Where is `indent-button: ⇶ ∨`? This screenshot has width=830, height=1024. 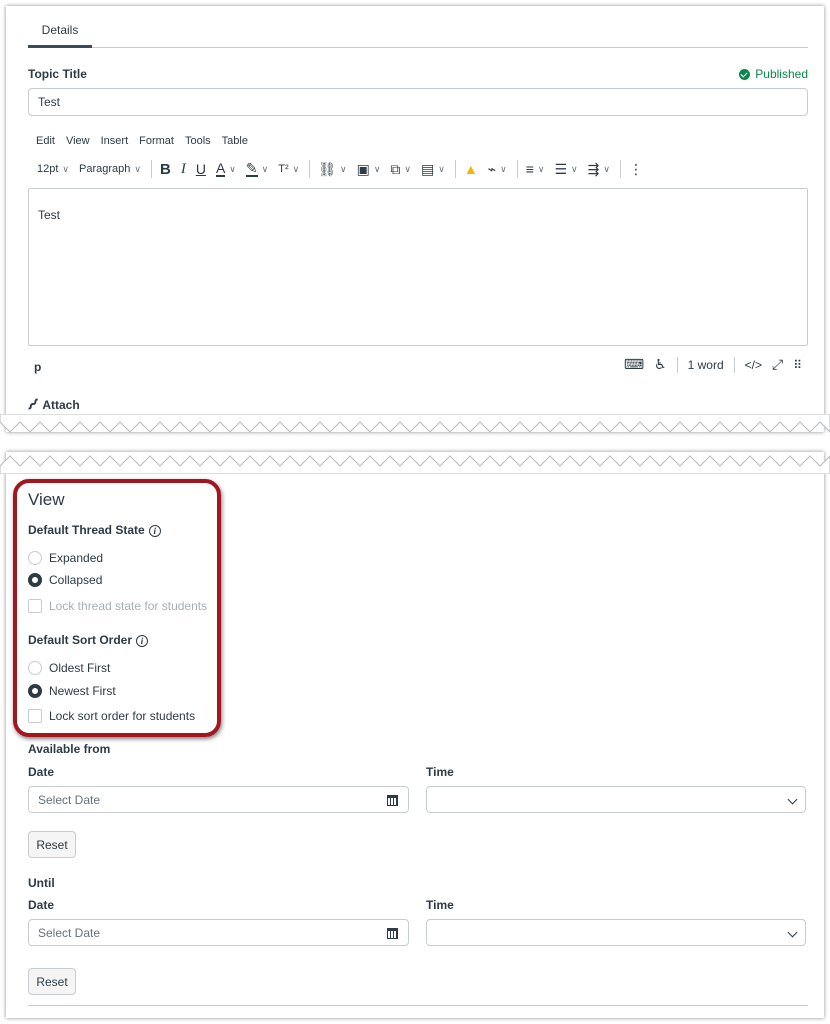
indent-button: ⇶ ∨ is located at coordinates (599, 169).